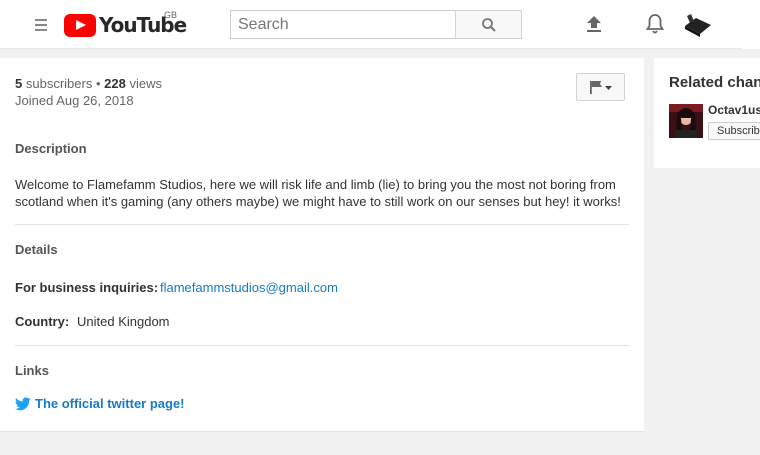 The height and width of the screenshot is (455, 760). Describe the element at coordinates (698, 25) in the screenshot. I see `avatar` at that location.